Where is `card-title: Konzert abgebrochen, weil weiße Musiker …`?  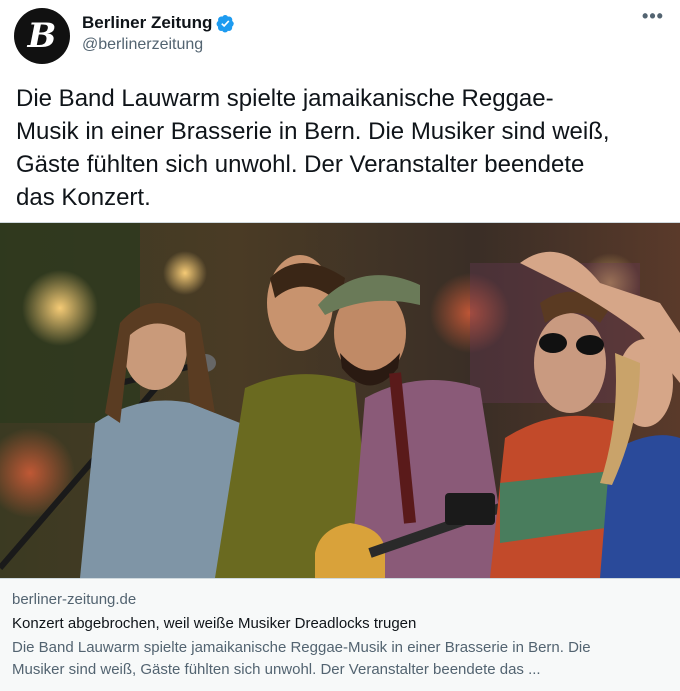 card-title: Konzert abgebrochen, weil weiße Musiker … is located at coordinates (214, 623).